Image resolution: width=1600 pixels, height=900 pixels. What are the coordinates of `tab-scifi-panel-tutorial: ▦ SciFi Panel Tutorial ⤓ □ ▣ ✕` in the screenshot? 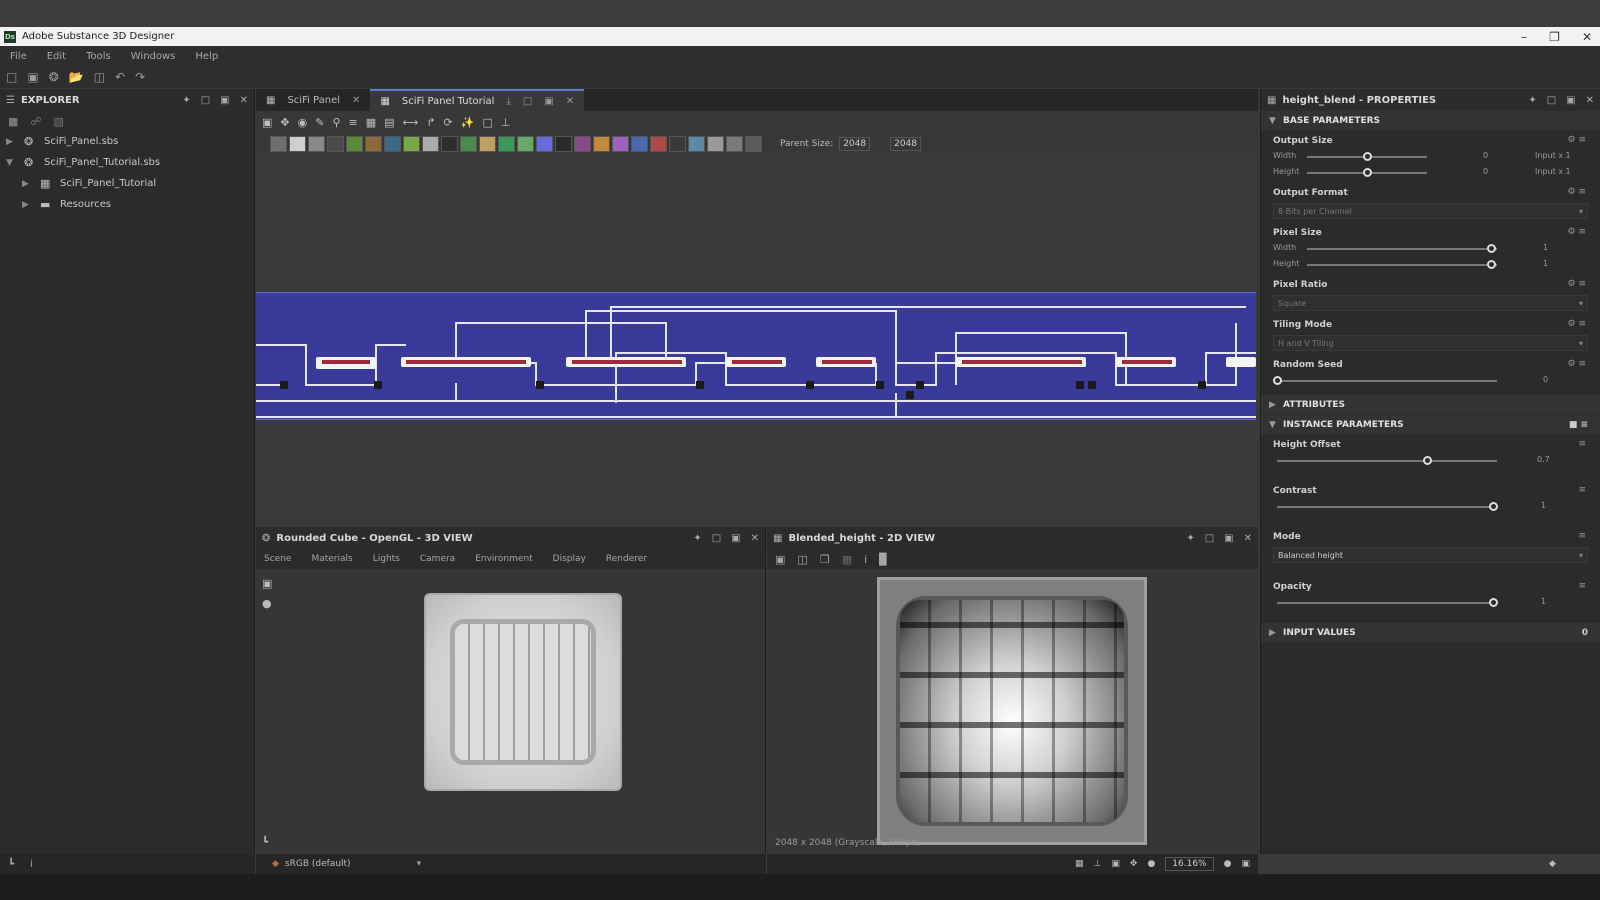 It's located at (477, 100).